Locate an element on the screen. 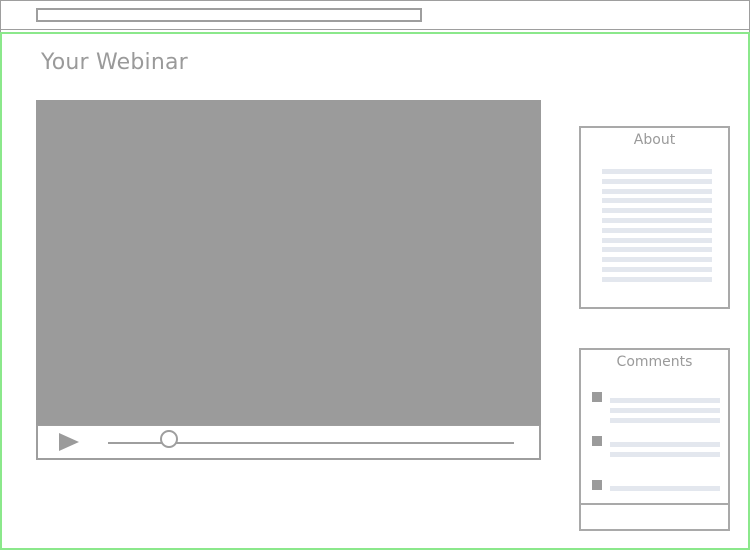 The height and width of the screenshot is (550, 750). browser-toolbar is located at coordinates (375, 15).